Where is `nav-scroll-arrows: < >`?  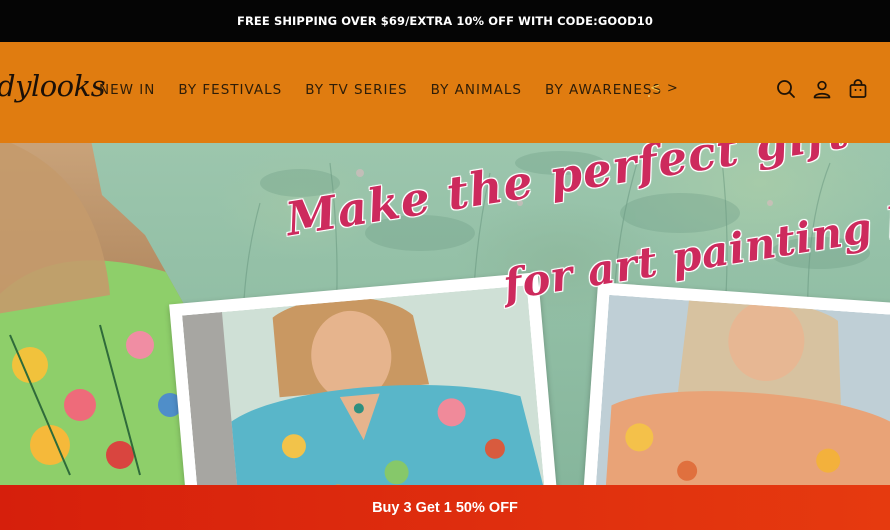
nav-scroll-arrows: < > is located at coordinates (664, 88).